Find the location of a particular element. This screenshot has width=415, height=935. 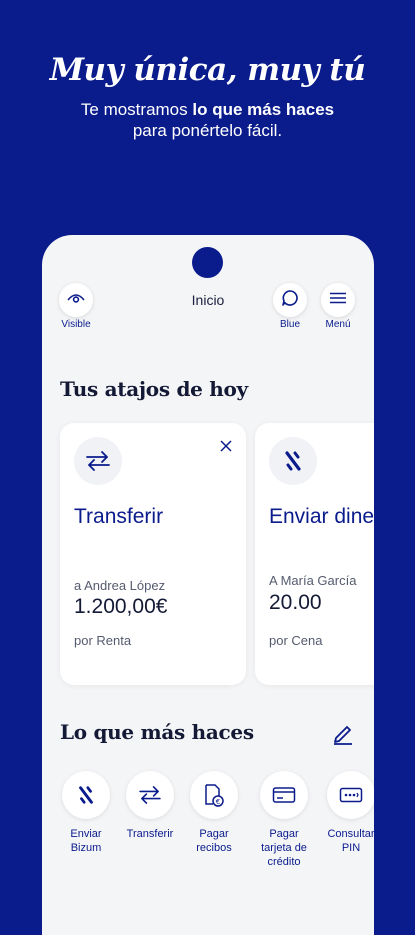

quick-action-pay-bills: € Pagar recibos is located at coordinates (214, 813).